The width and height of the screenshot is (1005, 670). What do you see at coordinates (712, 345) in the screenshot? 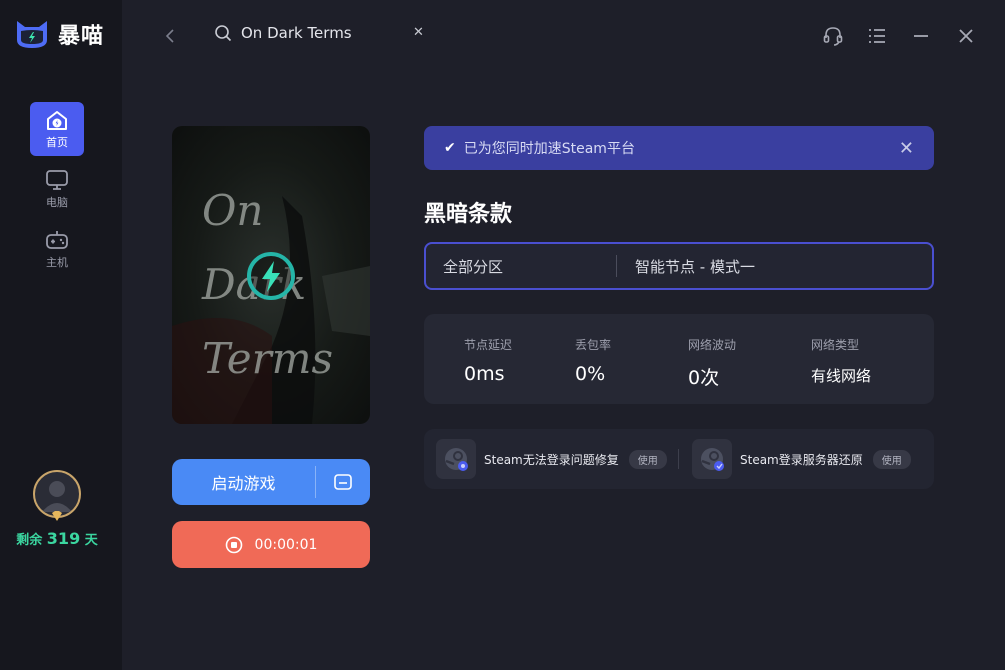
I see `stat-label: 网络波动` at bounding box center [712, 345].